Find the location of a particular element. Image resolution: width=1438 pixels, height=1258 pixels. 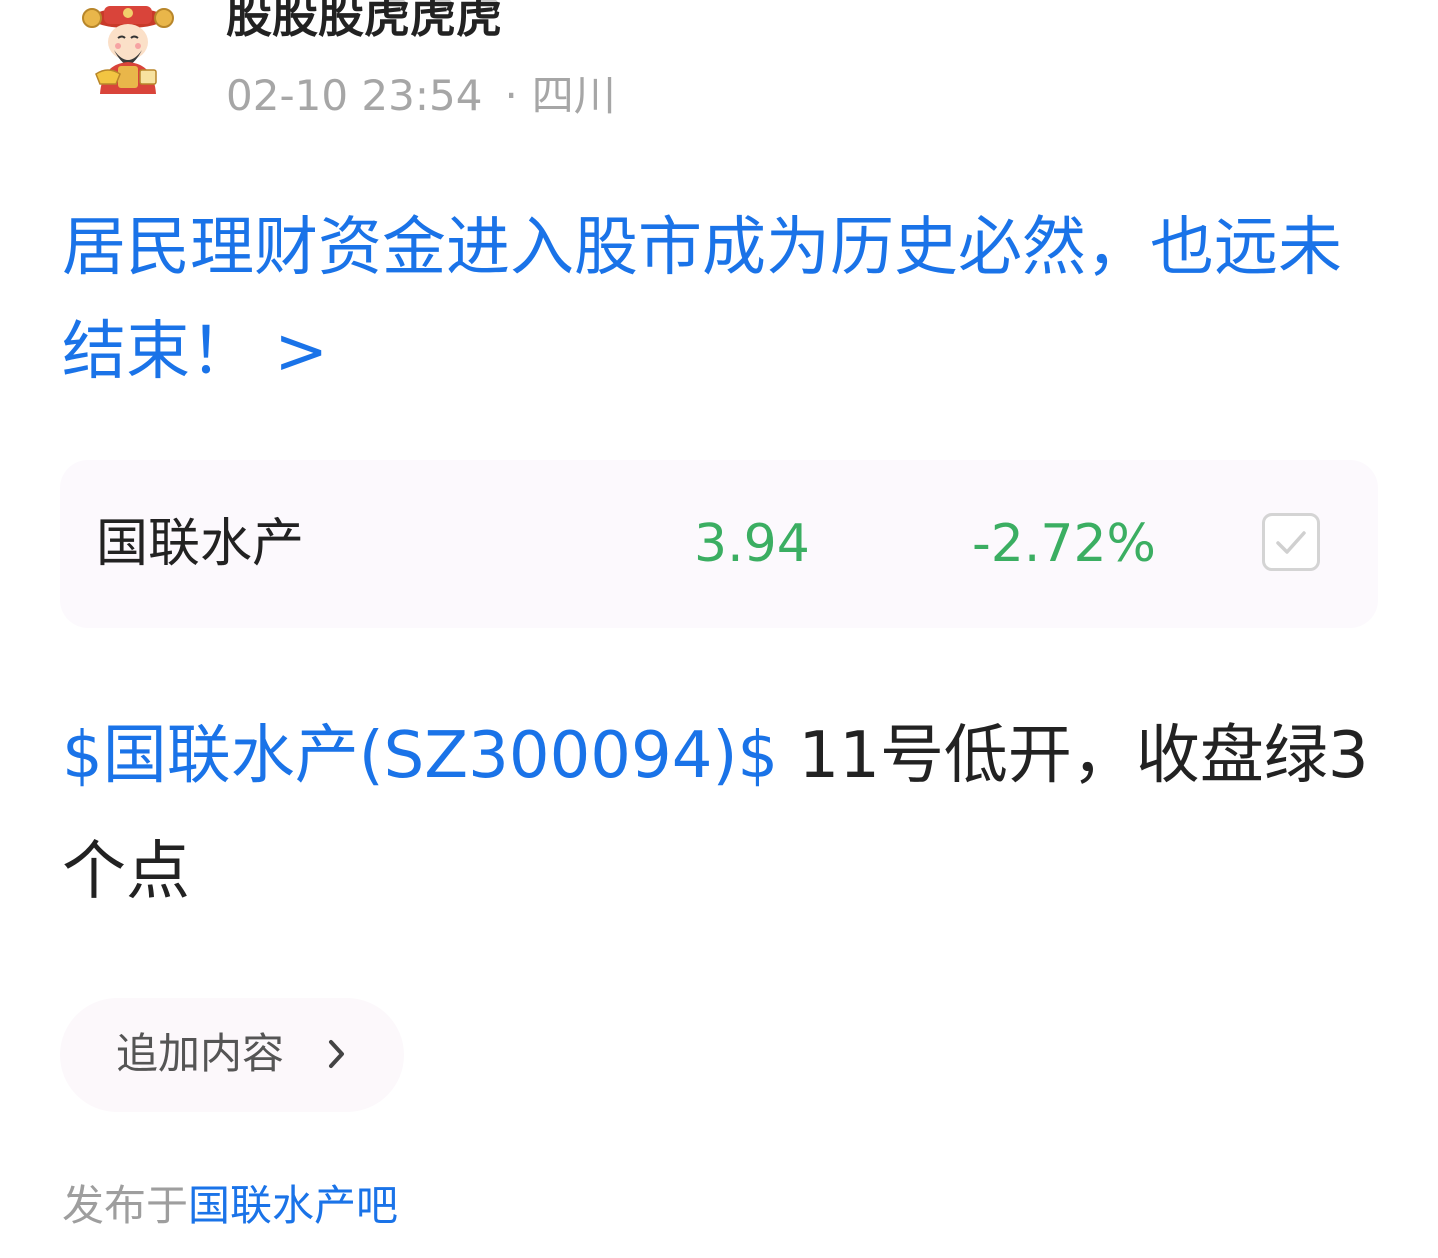

append-content-button: 追加内容 is located at coordinates (232, 1055).